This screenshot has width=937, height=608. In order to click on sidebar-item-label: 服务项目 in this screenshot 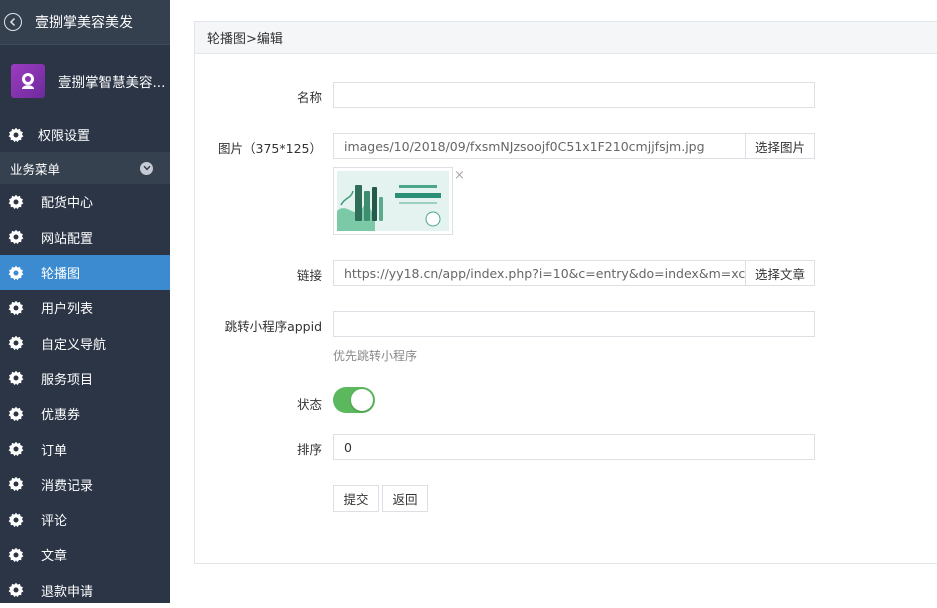, I will do `click(67, 380)`.